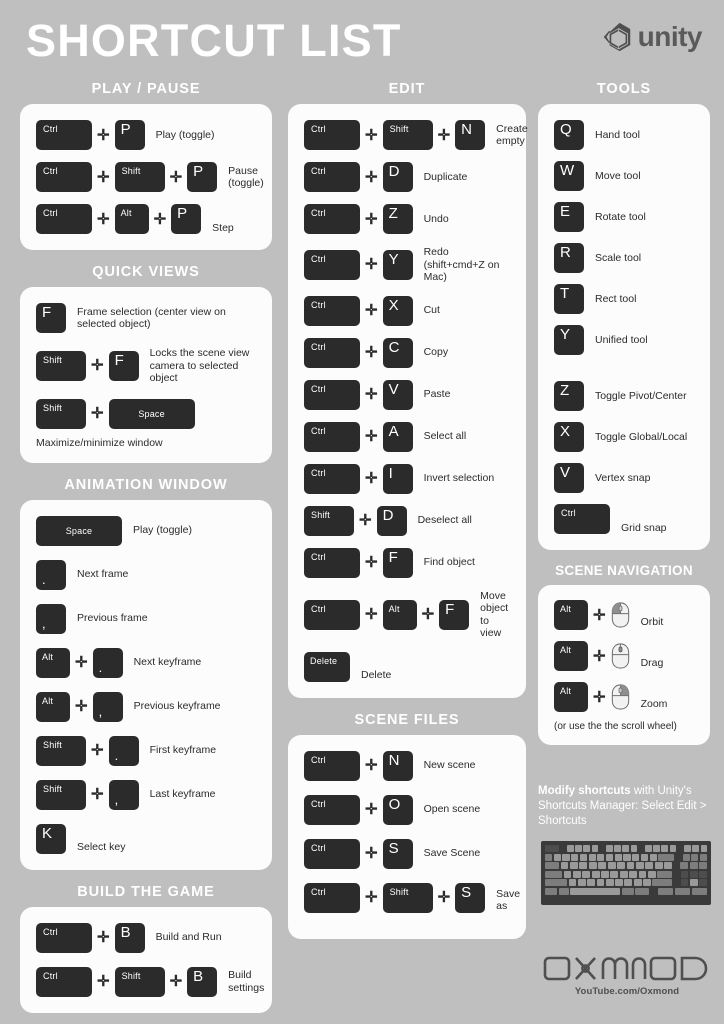 This screenshot has height=1024, width=724. Describe the element at coordinates (327, 666) in the screenshot. I see `key-delete: Delete` at that location.